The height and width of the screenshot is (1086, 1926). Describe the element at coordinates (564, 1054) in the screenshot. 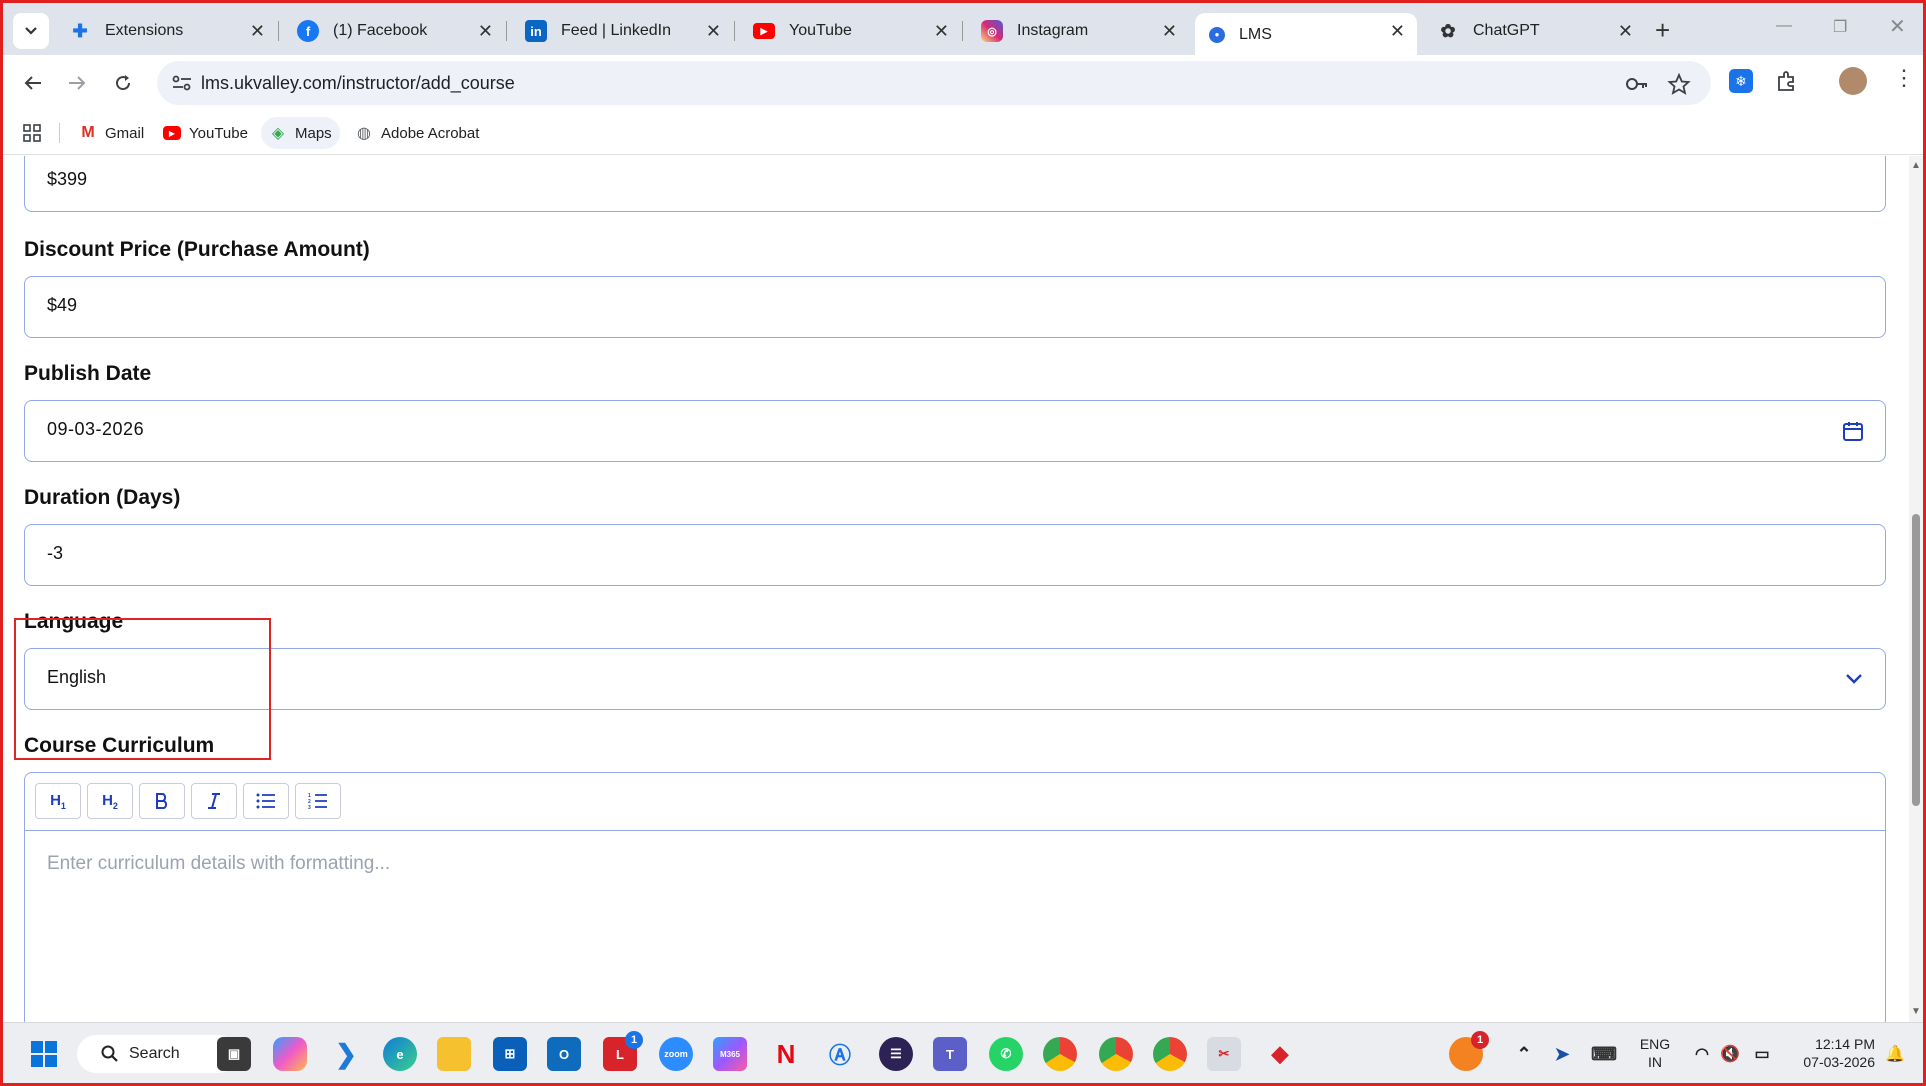

I see `outlook-icon: O` at that location.